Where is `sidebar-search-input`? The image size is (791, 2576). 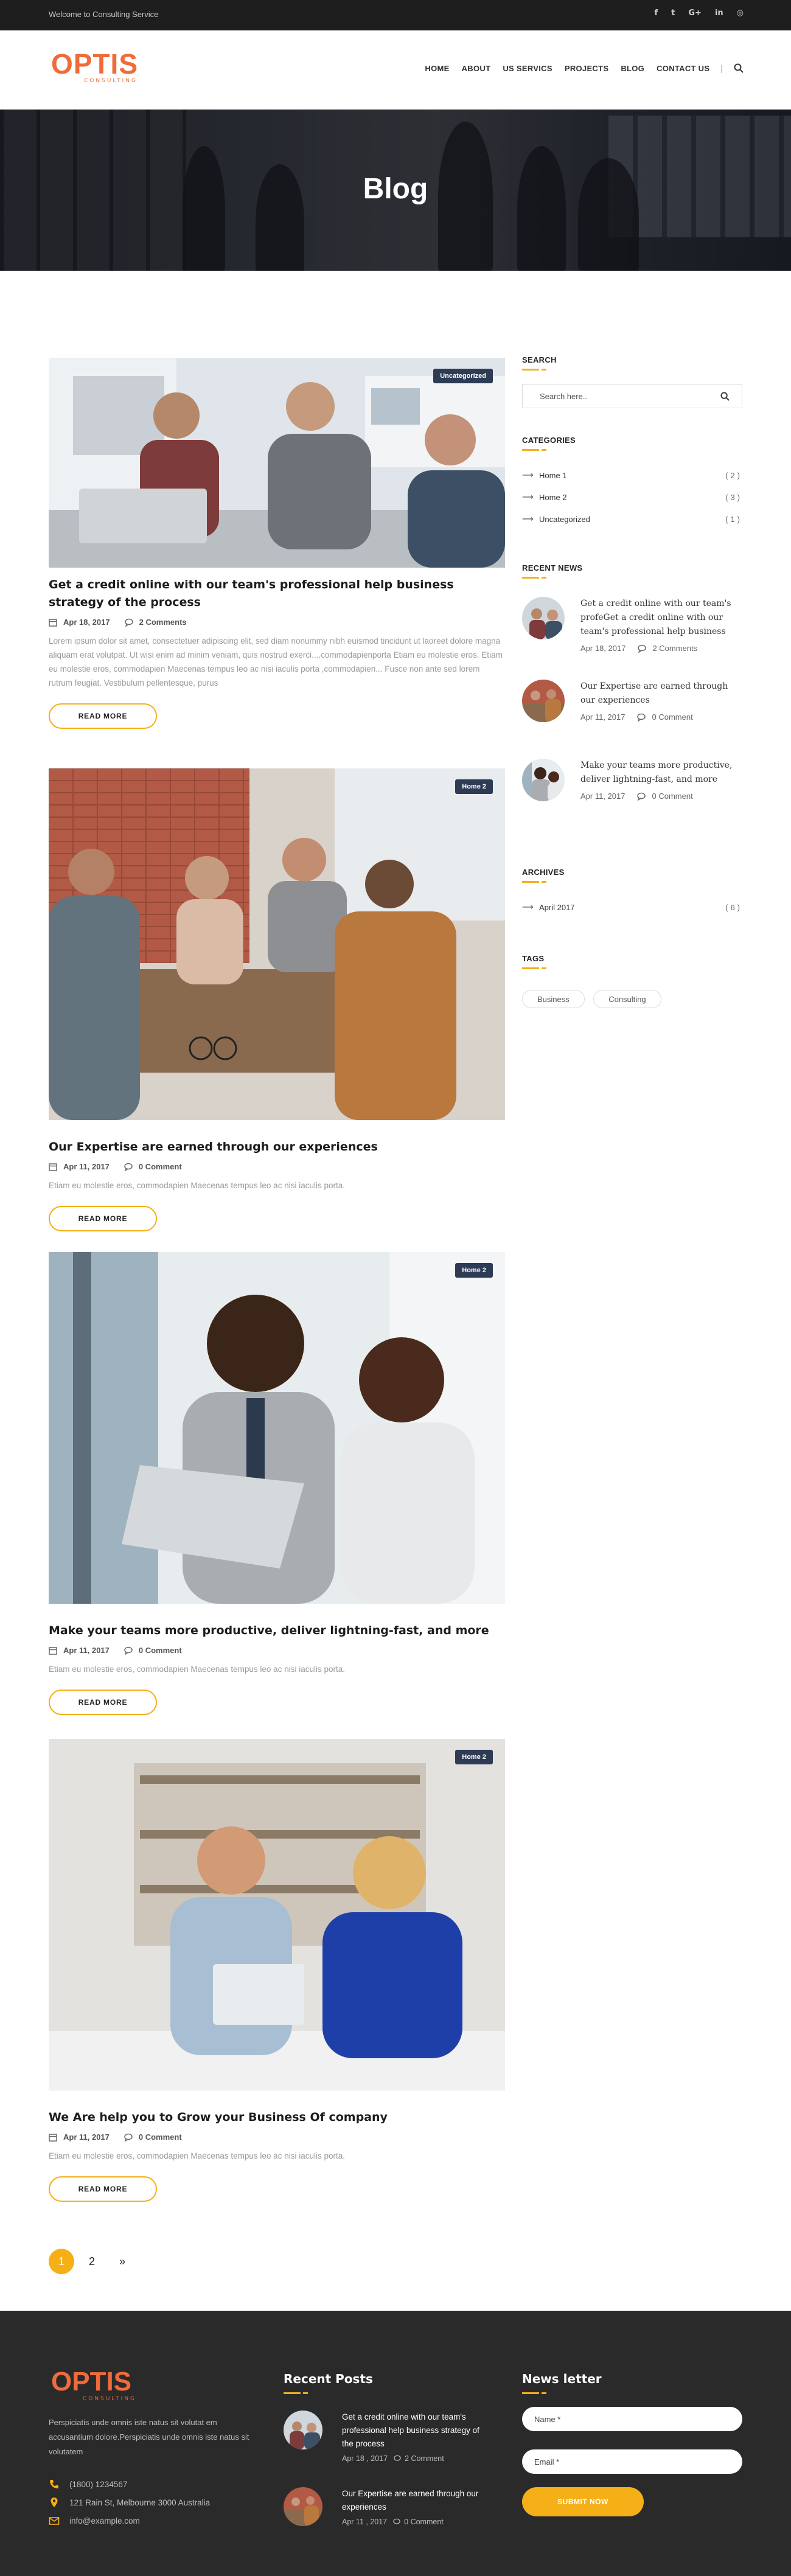 sidebar-search-input is located at coordinates (614, 396).